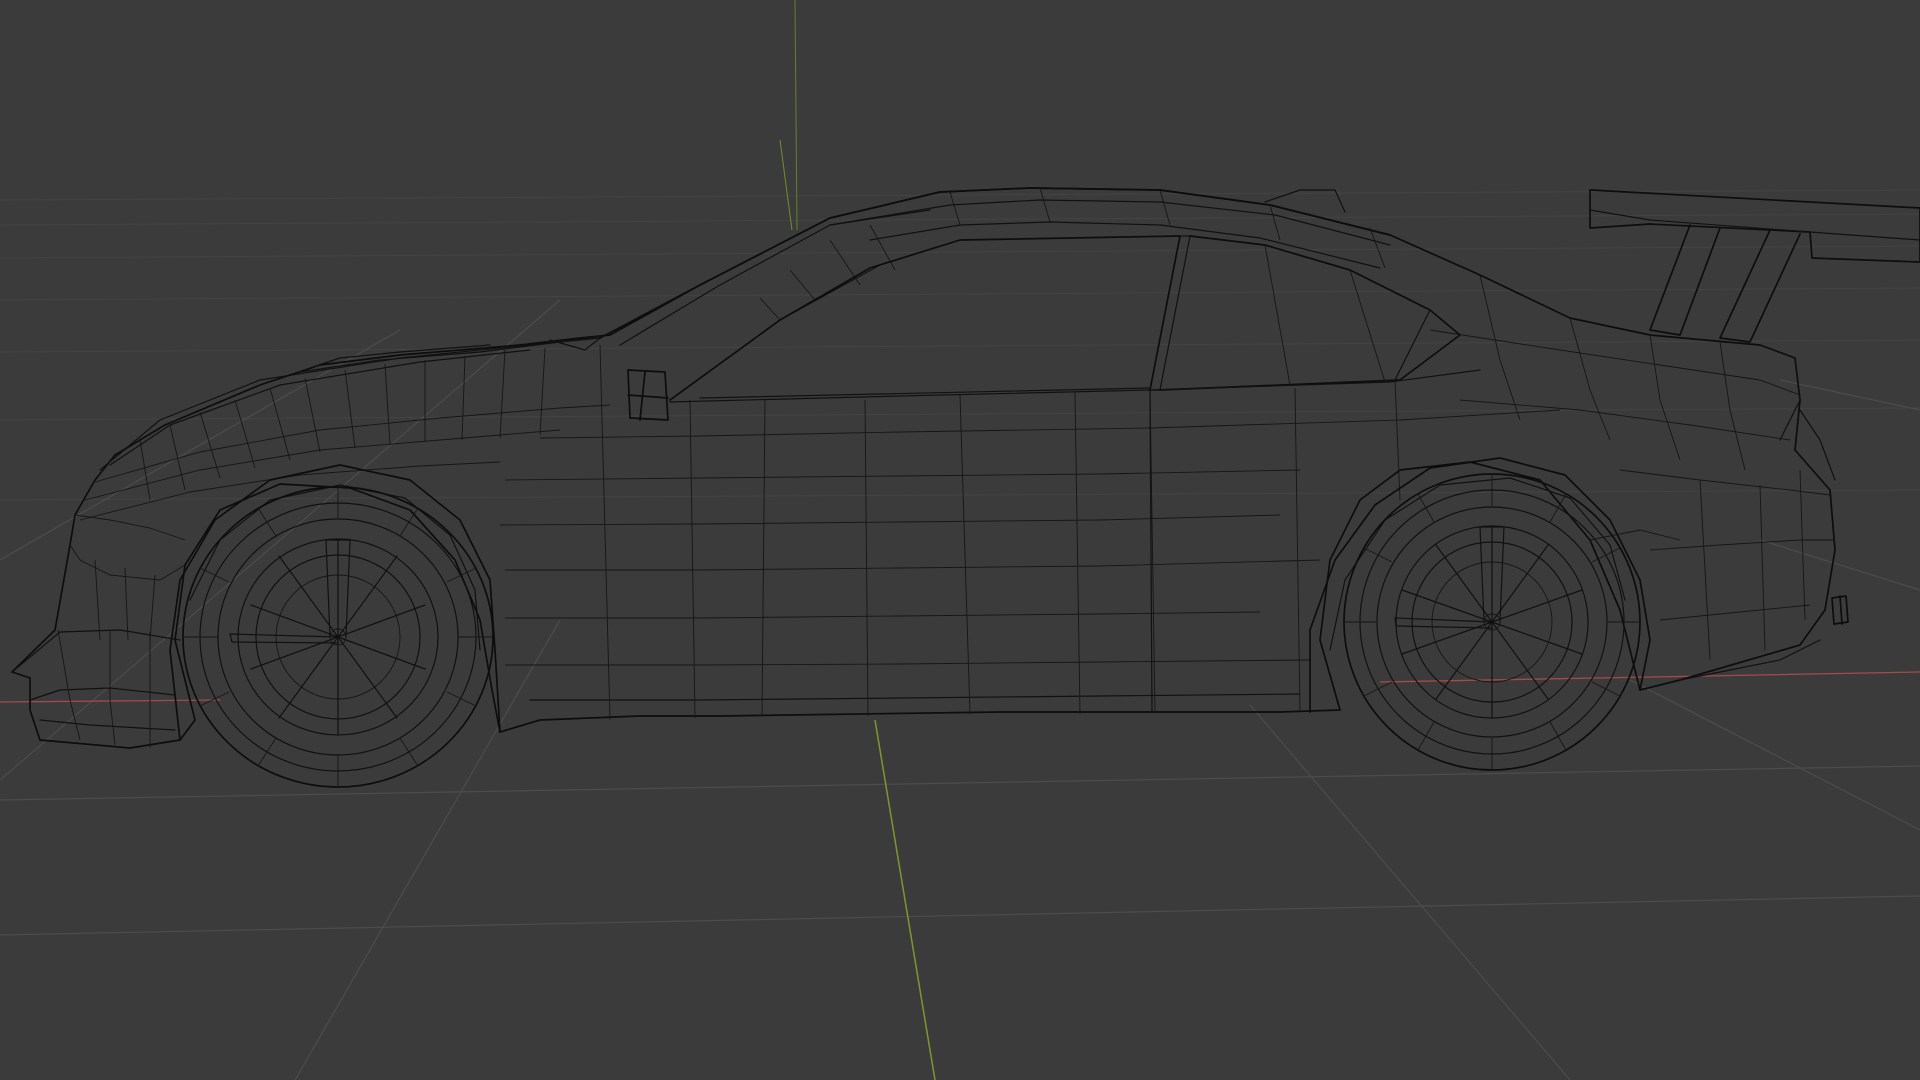 The width and height of the screenshot is (1920, 1080). What do you see at coordinates (1170, 313) in the screenshot?
I see `b-pillar` at bounding box center [1170, 313].